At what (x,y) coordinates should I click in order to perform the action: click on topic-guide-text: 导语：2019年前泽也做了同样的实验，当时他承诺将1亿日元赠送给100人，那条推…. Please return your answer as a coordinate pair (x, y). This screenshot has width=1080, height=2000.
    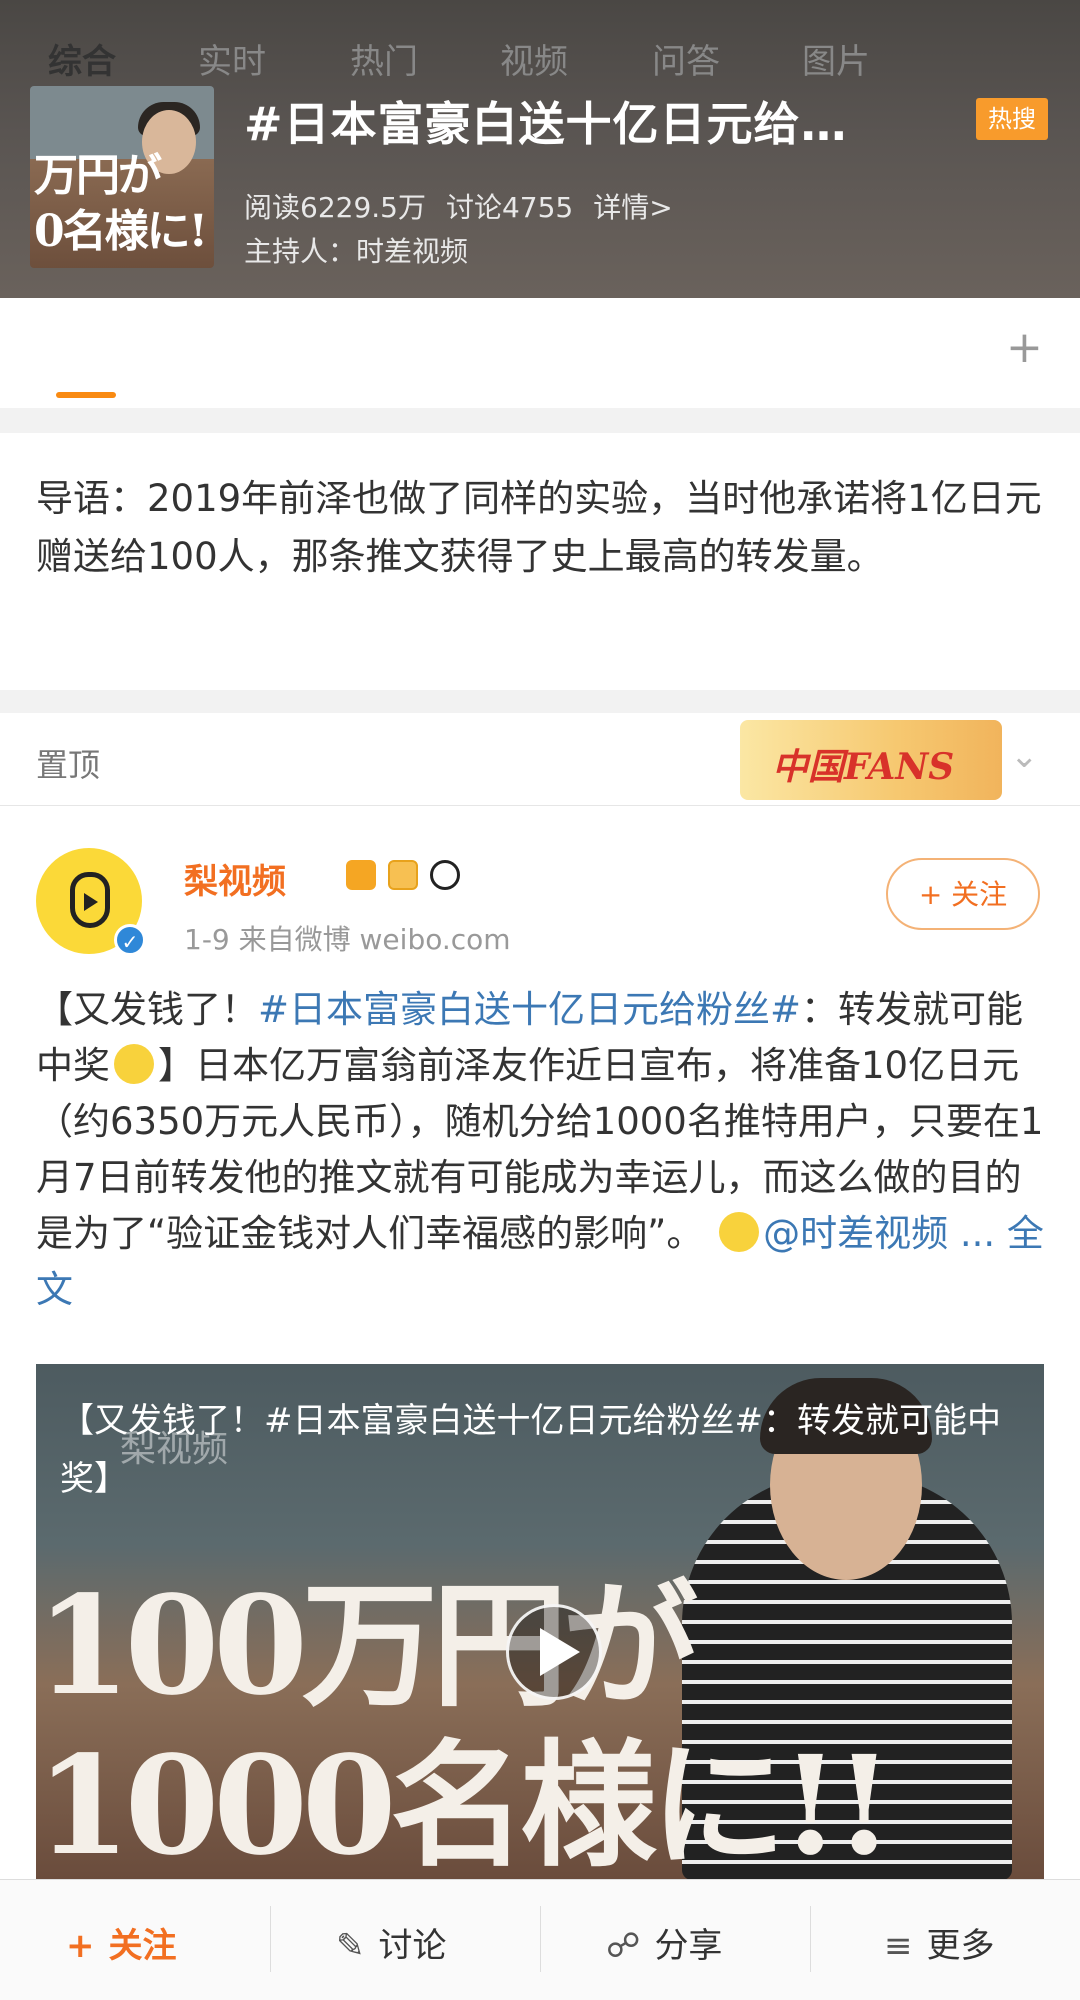
    Looking at the image, I should click on (539, 527).